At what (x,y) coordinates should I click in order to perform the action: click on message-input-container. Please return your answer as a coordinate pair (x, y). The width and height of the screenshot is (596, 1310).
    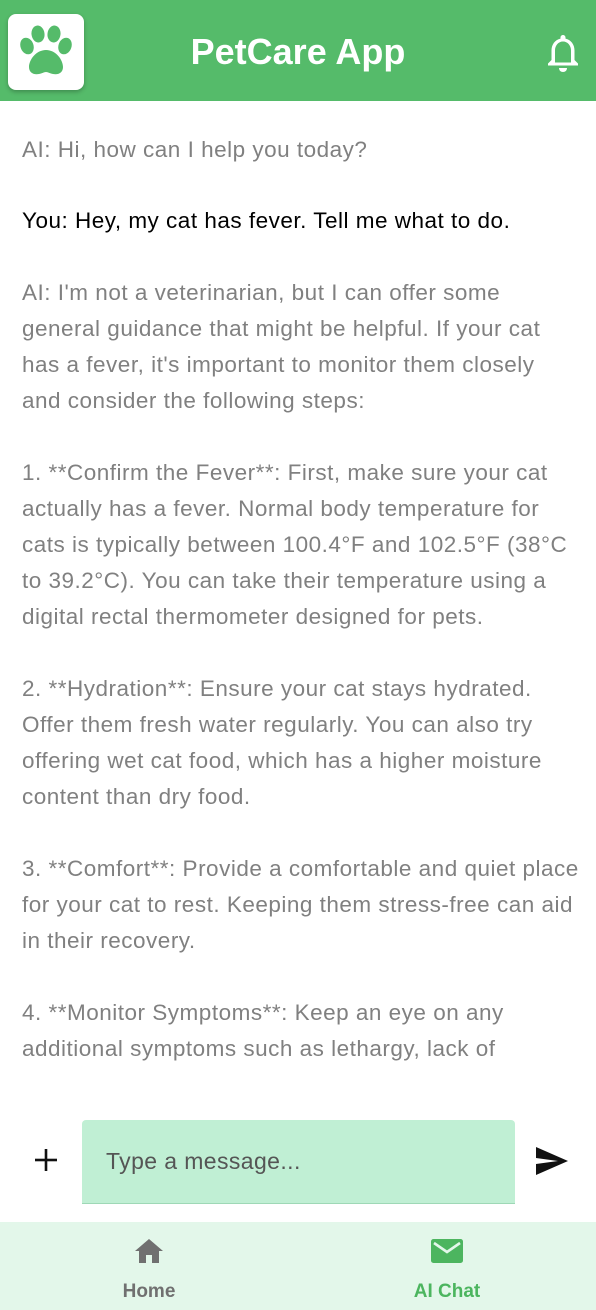
    Looking at the image, I should click on (298, 1162).